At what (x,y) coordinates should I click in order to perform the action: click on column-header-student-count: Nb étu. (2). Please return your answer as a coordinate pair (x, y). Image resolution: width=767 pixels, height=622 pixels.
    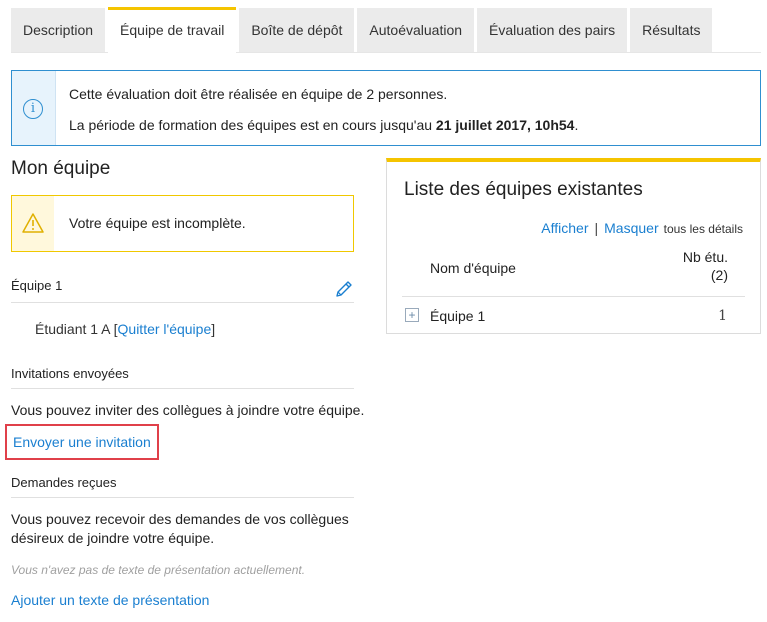
    Looking at the image, I should click on (705, 266).